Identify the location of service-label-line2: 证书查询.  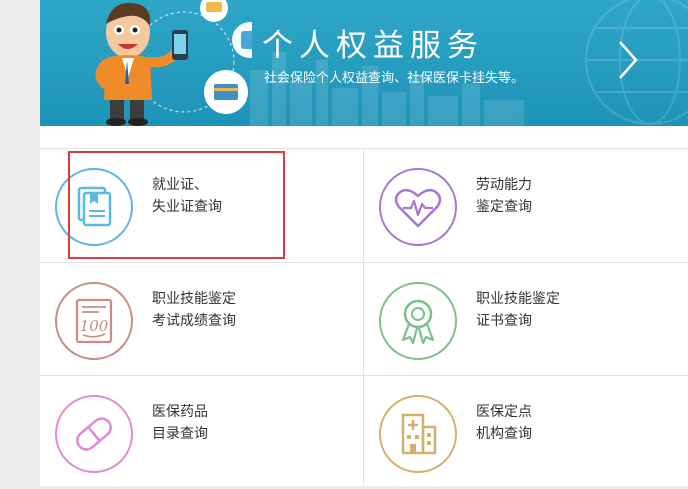
(504, 321).